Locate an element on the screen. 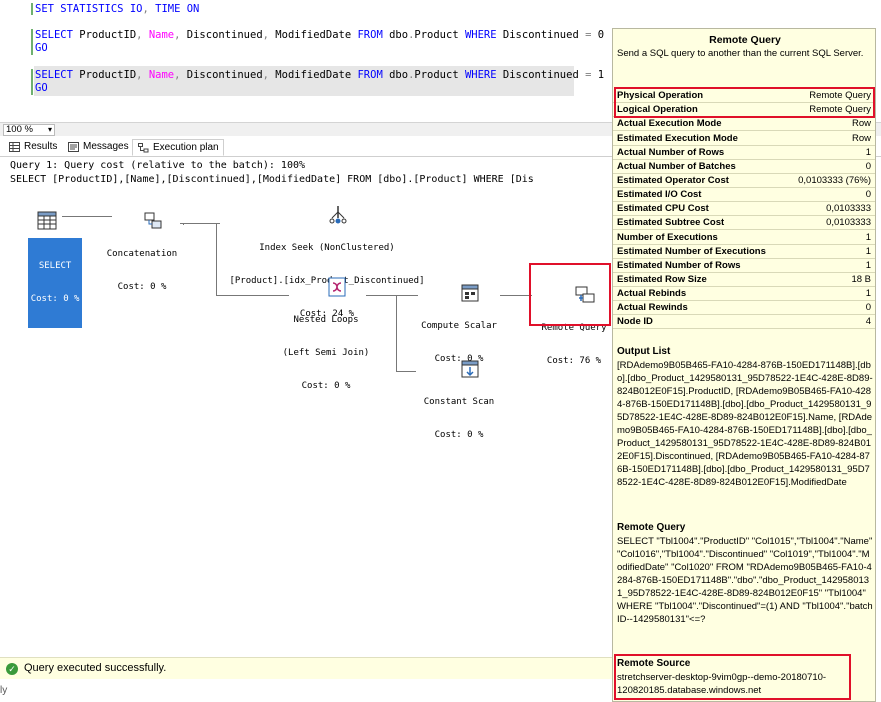  sql-token: WHERE is located at coordinates (483, 35).